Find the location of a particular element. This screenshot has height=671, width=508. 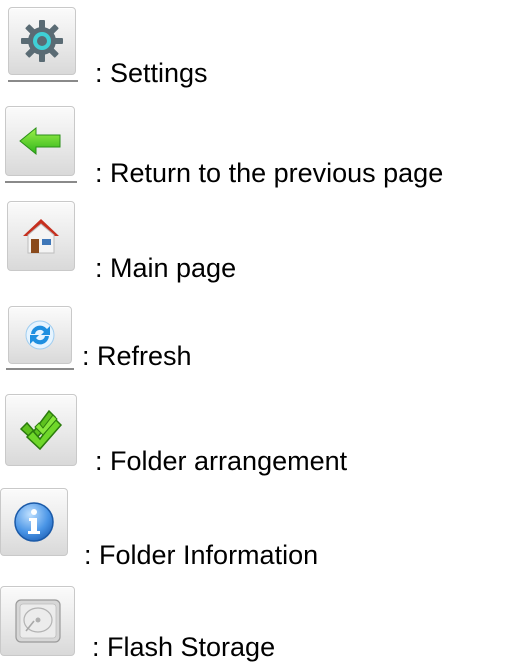

home-label: : Main page is located at coordinates (166, 268).